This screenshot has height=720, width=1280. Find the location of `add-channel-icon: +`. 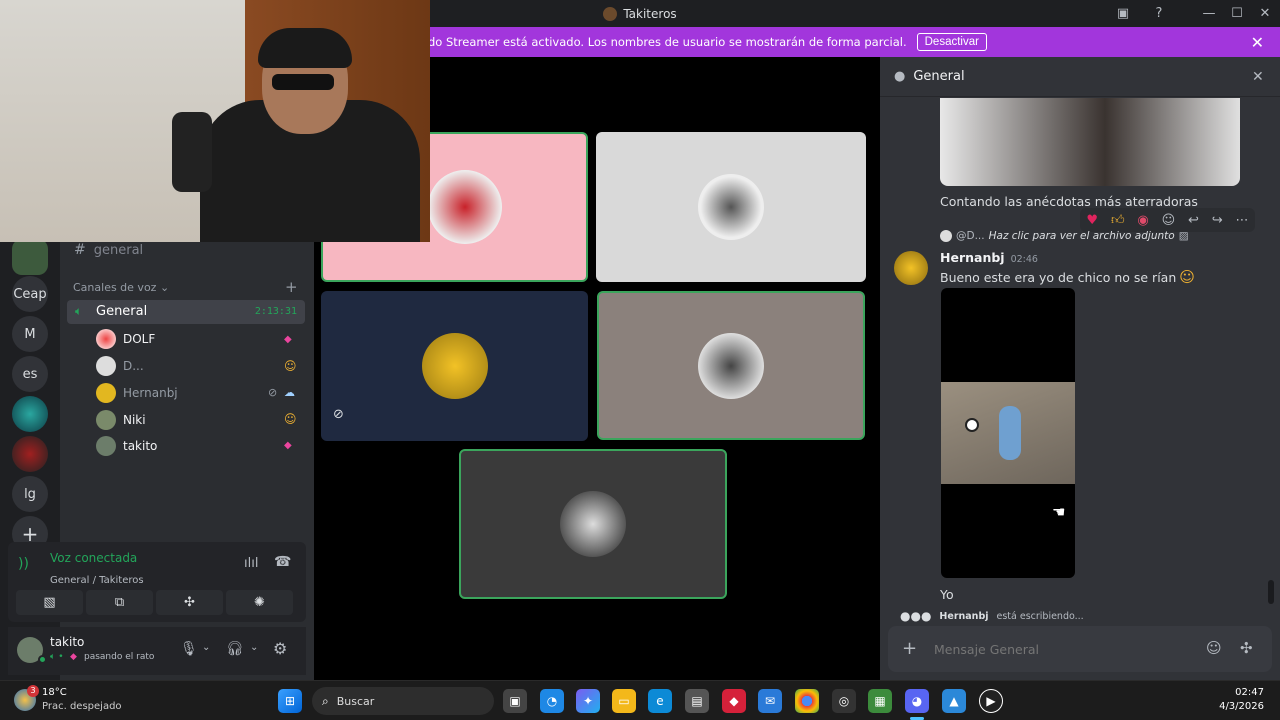

add-channel-icon: + is located at coordinates (291, 287).